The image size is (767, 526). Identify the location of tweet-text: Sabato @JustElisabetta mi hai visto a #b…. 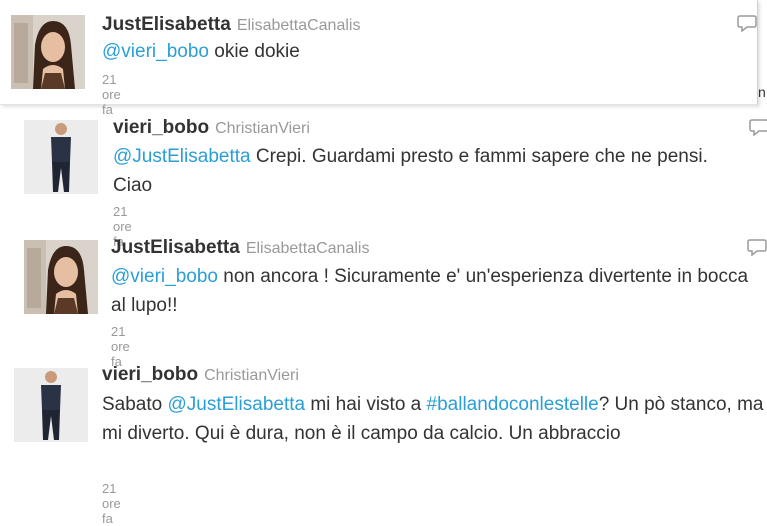
(433, 419).